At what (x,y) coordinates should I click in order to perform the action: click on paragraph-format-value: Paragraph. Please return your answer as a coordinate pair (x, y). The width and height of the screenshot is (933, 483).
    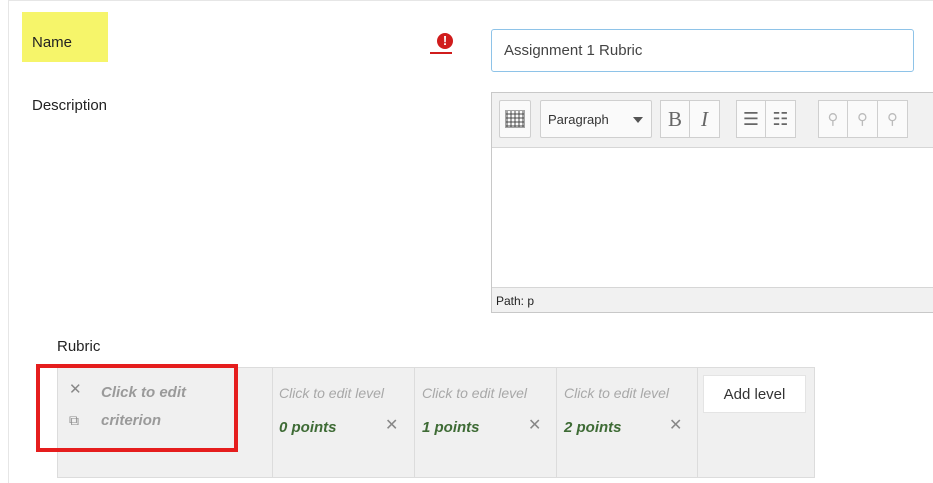
    Looking at the image, I should click on (578, 119).